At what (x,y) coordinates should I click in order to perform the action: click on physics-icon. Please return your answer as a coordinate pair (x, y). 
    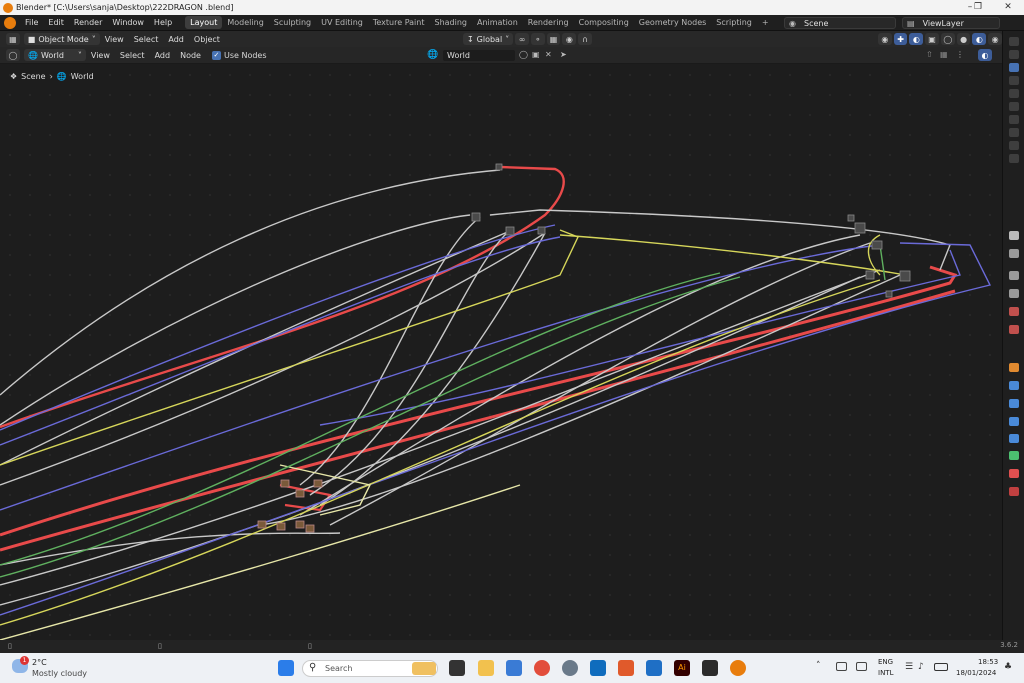
    Looking at the image, I should click on (1014, 421).